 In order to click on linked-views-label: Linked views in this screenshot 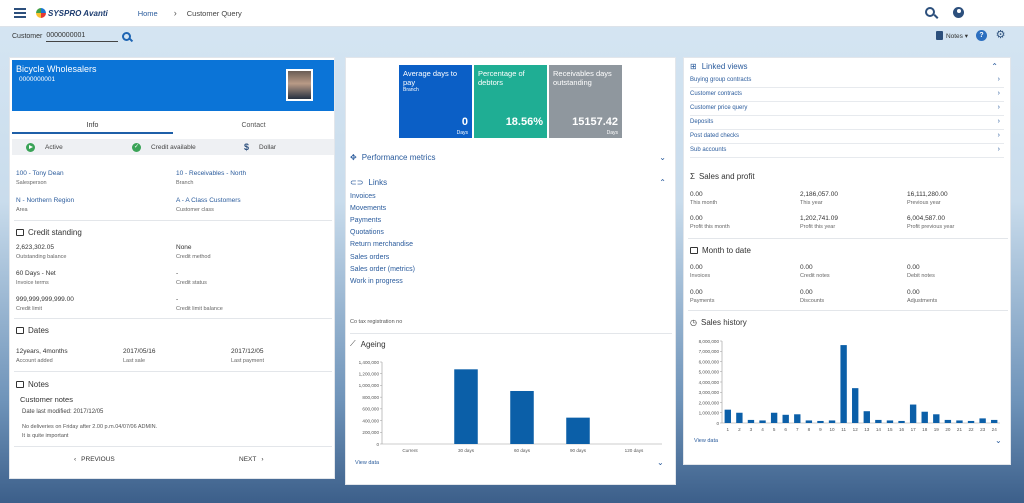, I will do `click(724, 66)`.